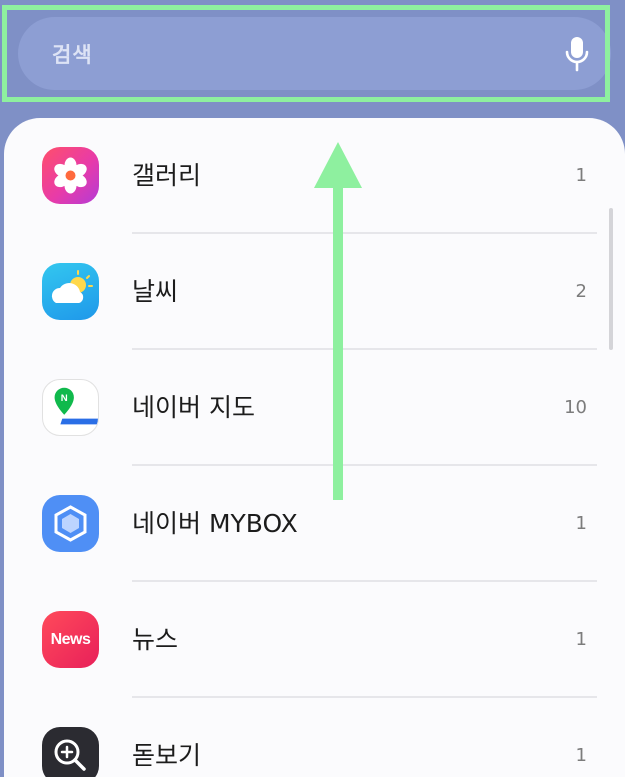 The height and width of the screenshot is (777, 625). What do you see at coordinates (306, 53) in the screenshot?
I see `highlight-box` at bounding box center [306, 53].